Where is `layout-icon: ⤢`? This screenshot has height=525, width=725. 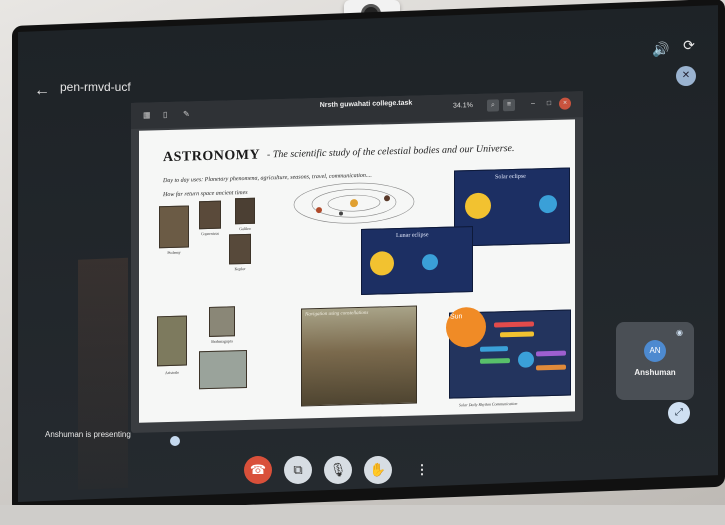 layout-icon: ⤢ is located at coordinates (679, 413).